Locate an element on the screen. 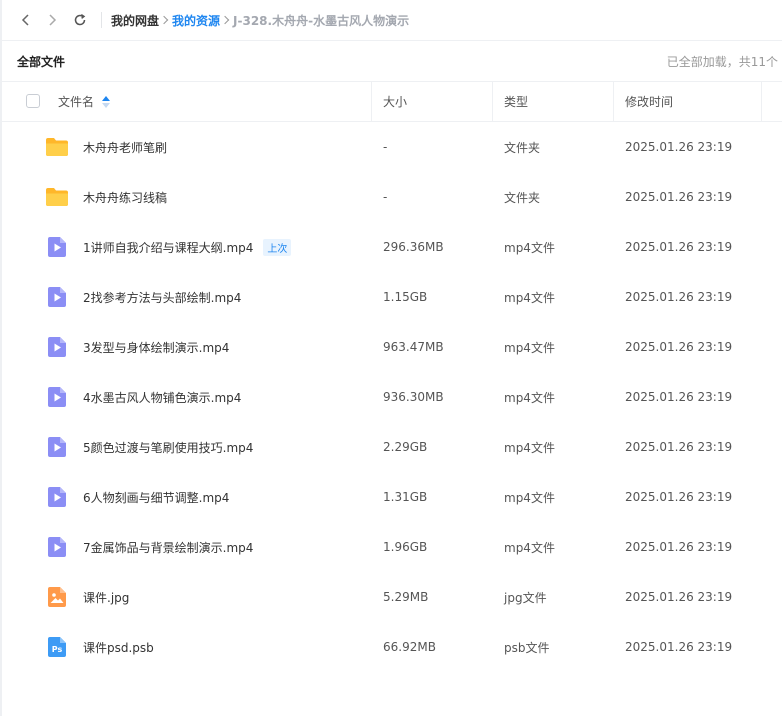 The width and height of the screenshot is (782, 716). column-header-size-label: 大小 is located at coordinates (395, 102).